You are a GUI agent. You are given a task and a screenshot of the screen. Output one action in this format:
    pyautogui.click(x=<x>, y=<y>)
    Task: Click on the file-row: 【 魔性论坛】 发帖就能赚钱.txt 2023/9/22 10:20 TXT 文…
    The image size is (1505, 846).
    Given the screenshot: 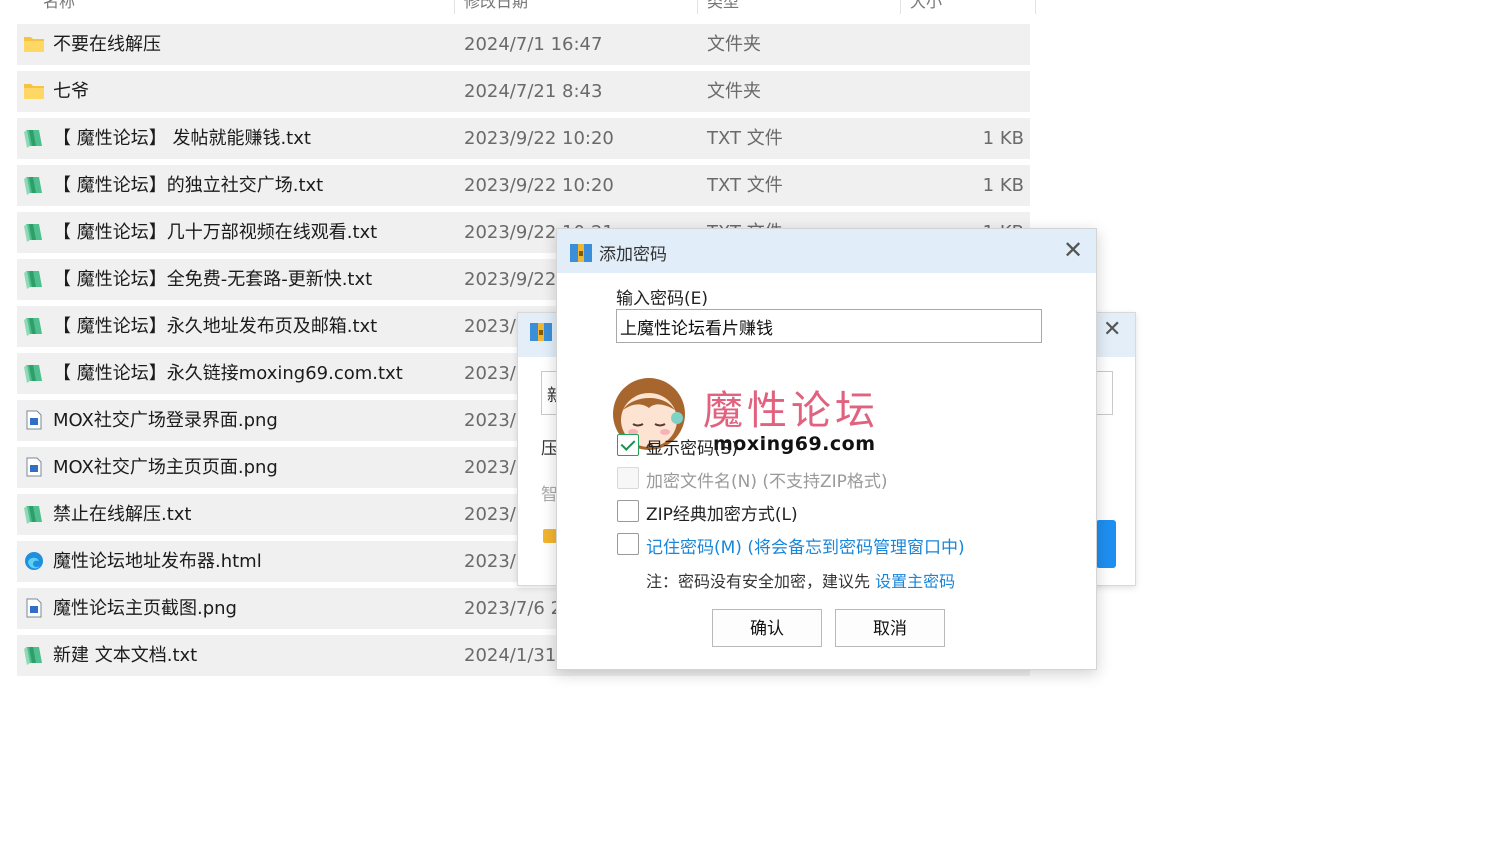 What is the action you would take?
    pyautogui.click(x=523, y=138)
    